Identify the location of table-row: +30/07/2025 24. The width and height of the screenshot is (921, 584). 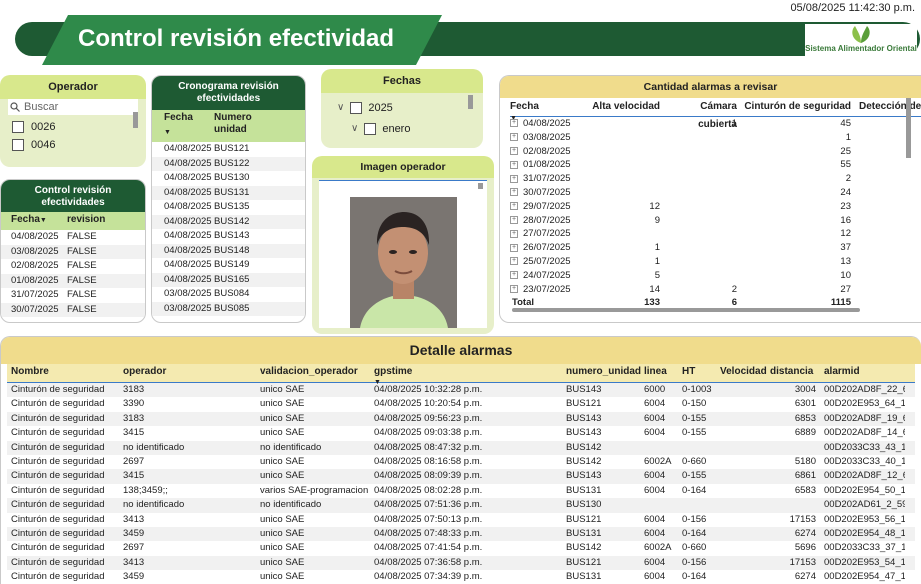
(715, 193).